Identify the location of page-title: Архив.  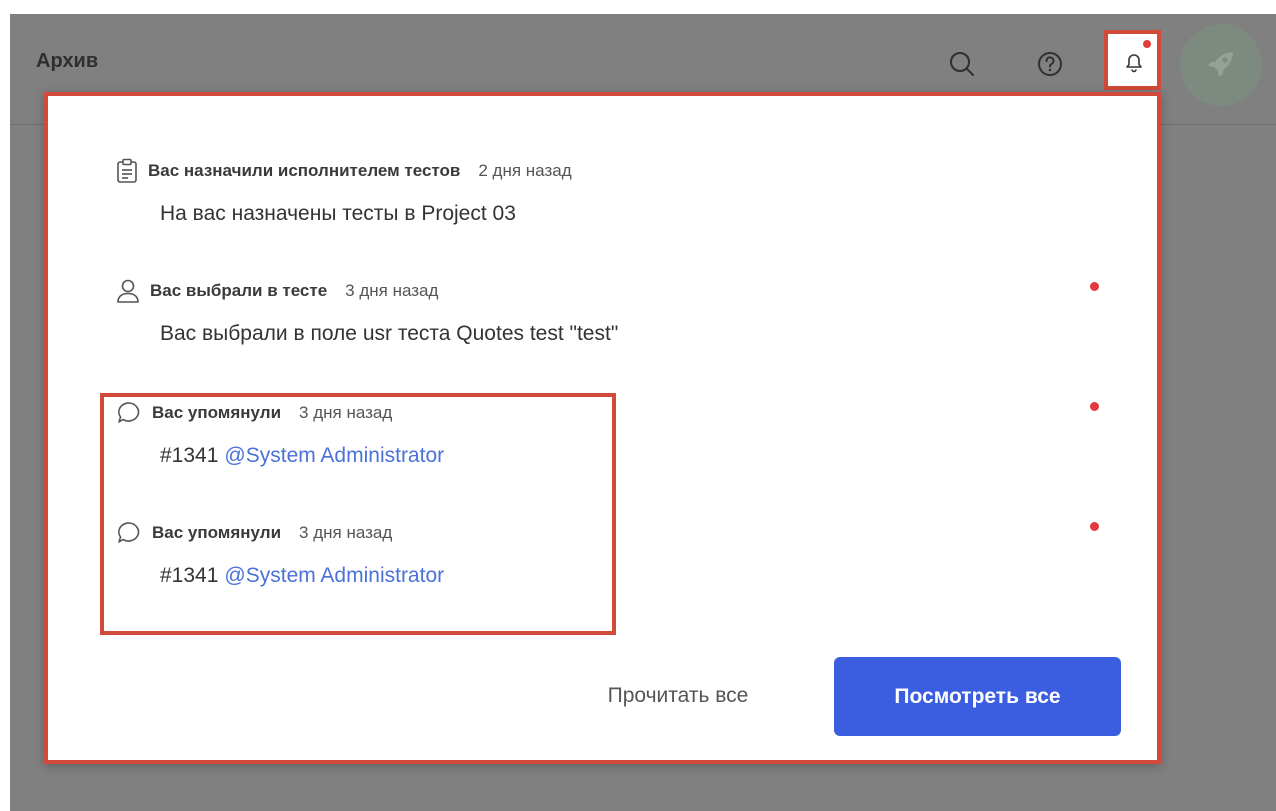
(67, 61).